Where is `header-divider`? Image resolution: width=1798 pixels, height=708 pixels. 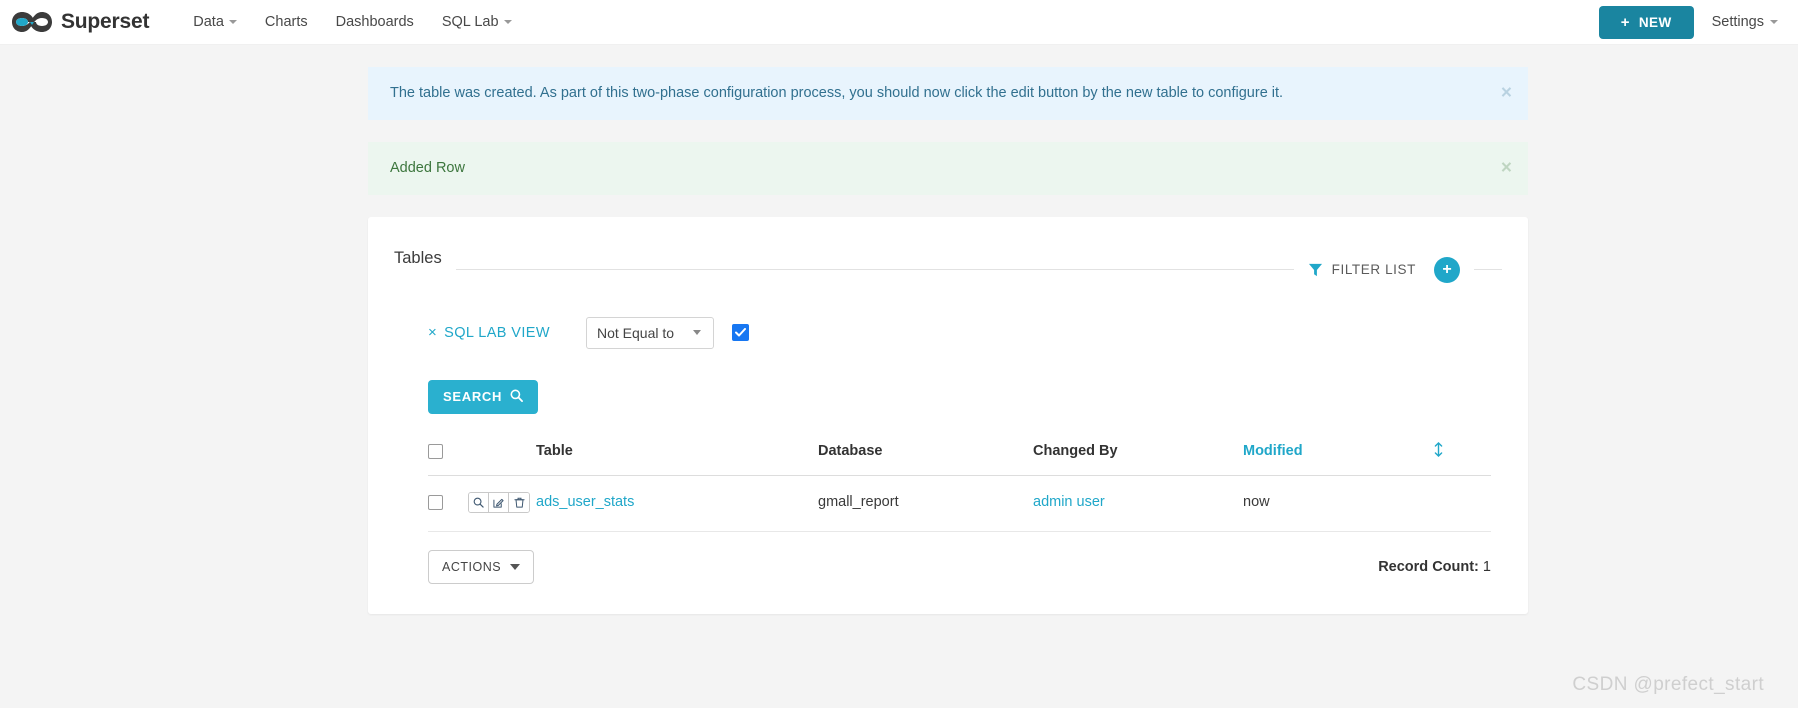
header-divider is located at coordinates (874, 270).